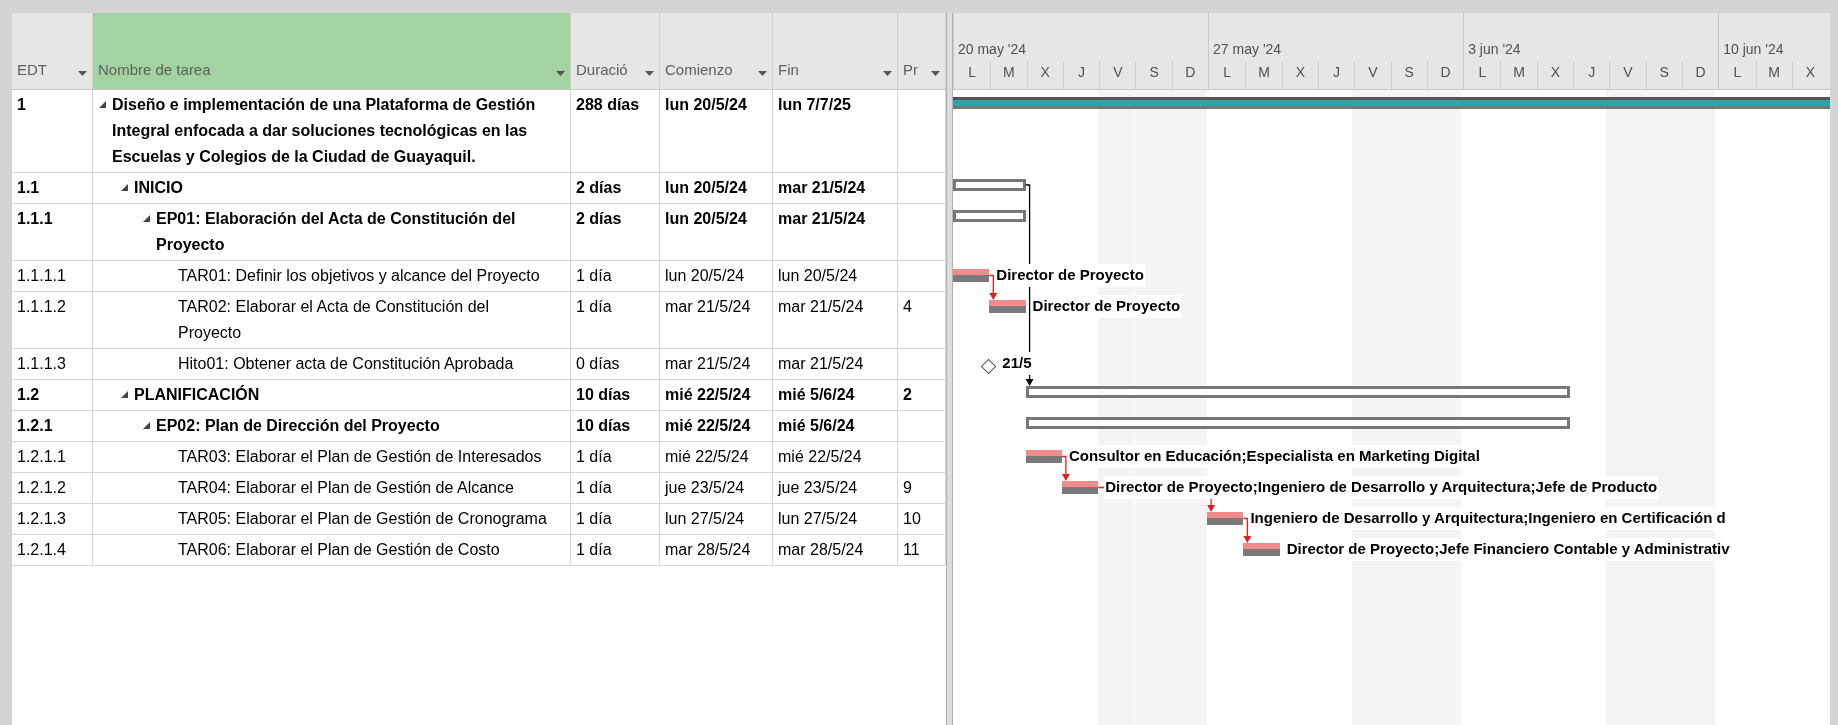 Image resolution: width=1838 pixels, height=725 pixels. What do you see at coordinates (1494, 49) in the screenshot?
I see `week-label: 3 jun '24` at bounding box center [1494, 49].